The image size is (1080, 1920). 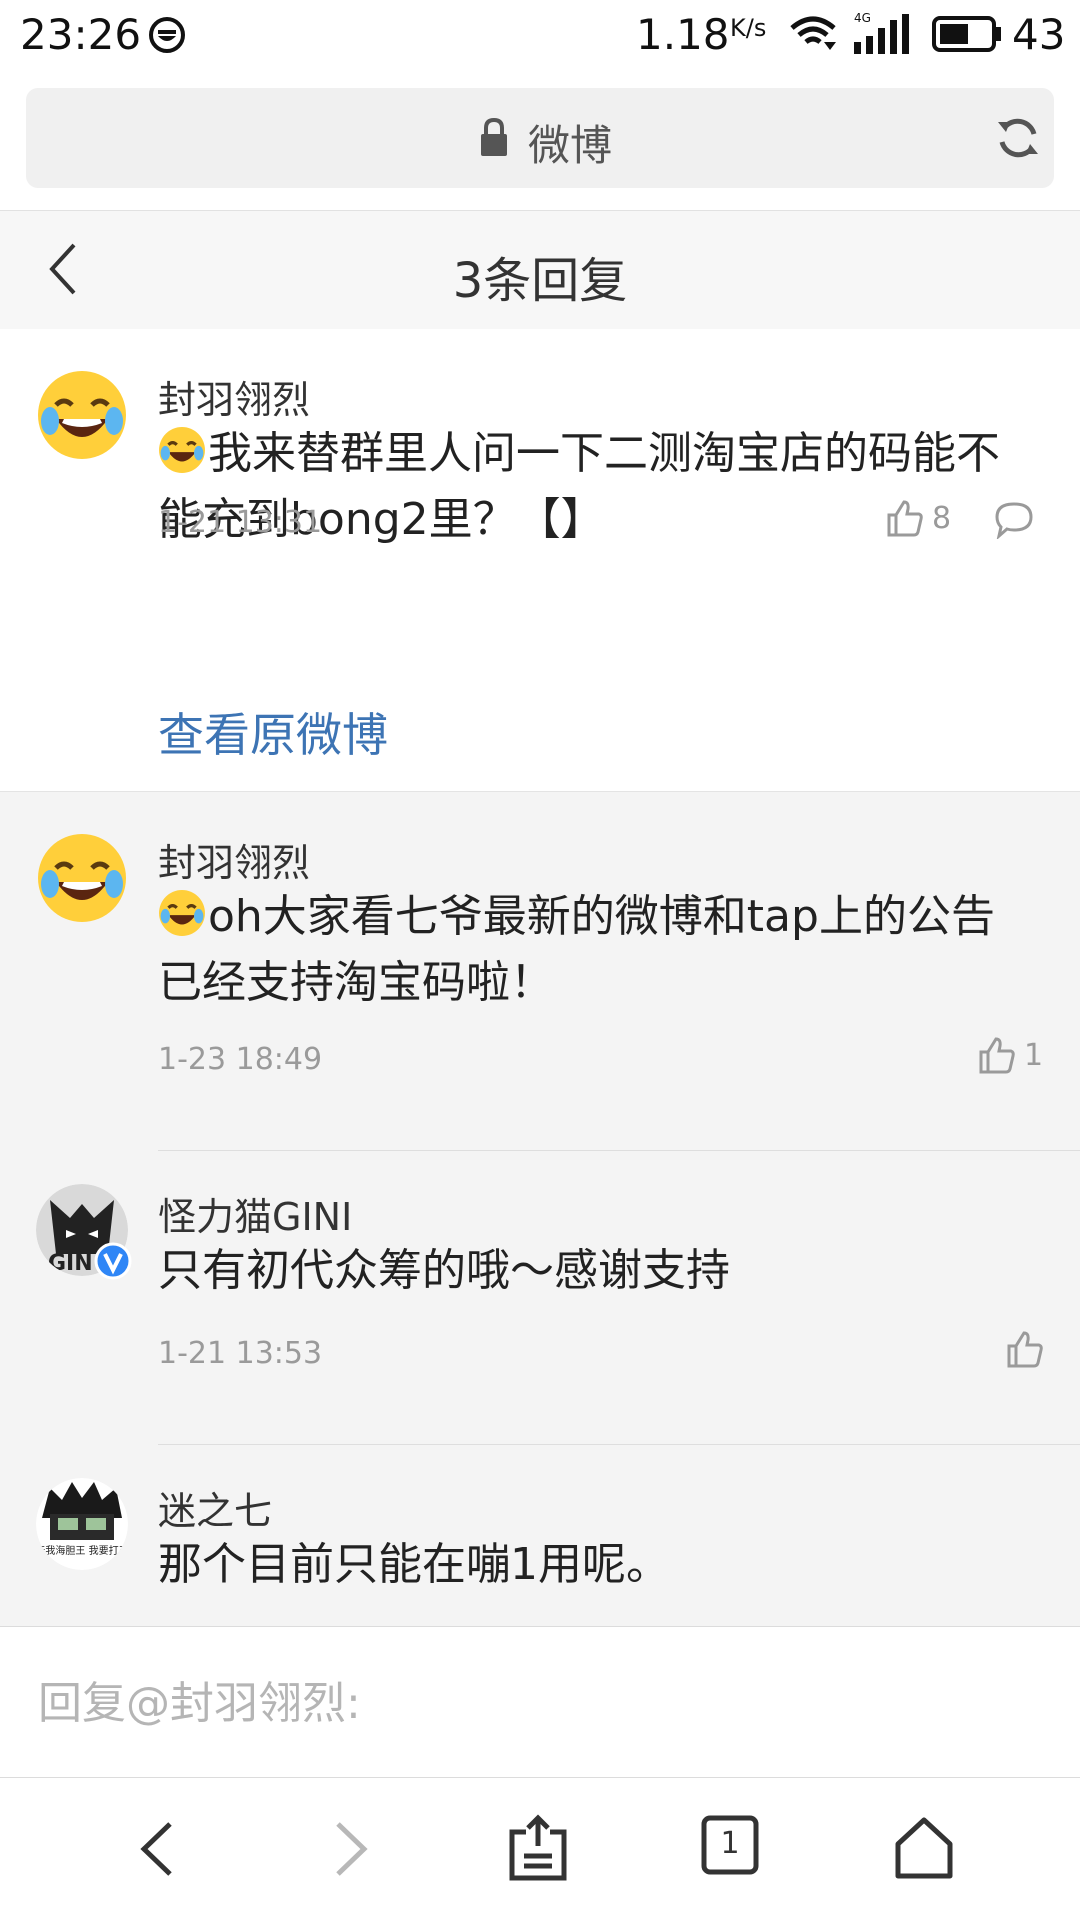 I want to click on reply-content: oh大家看七爷最新的微博和tap上的公告 已经支持淘宝码啦！, so click(x=598, y=950).